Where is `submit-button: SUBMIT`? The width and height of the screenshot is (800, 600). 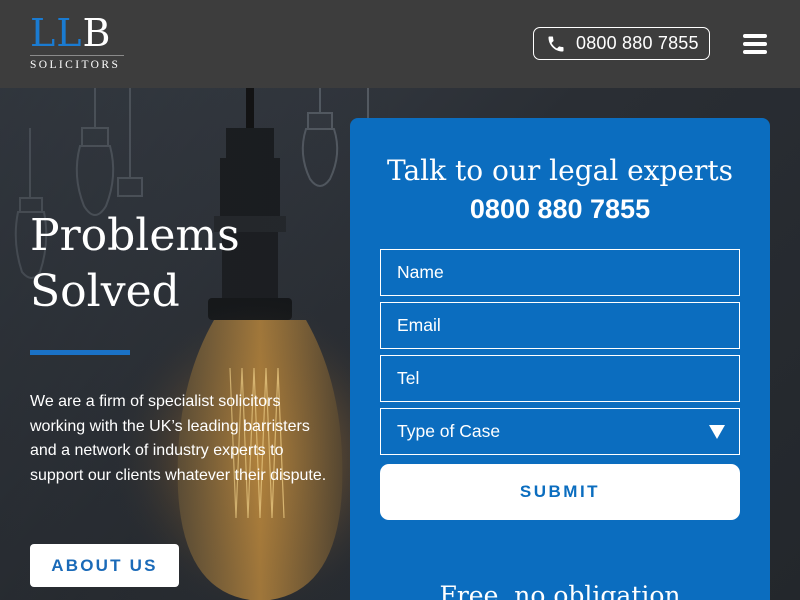 submit-button: SUBMIT is located at coordinates (560, 492).